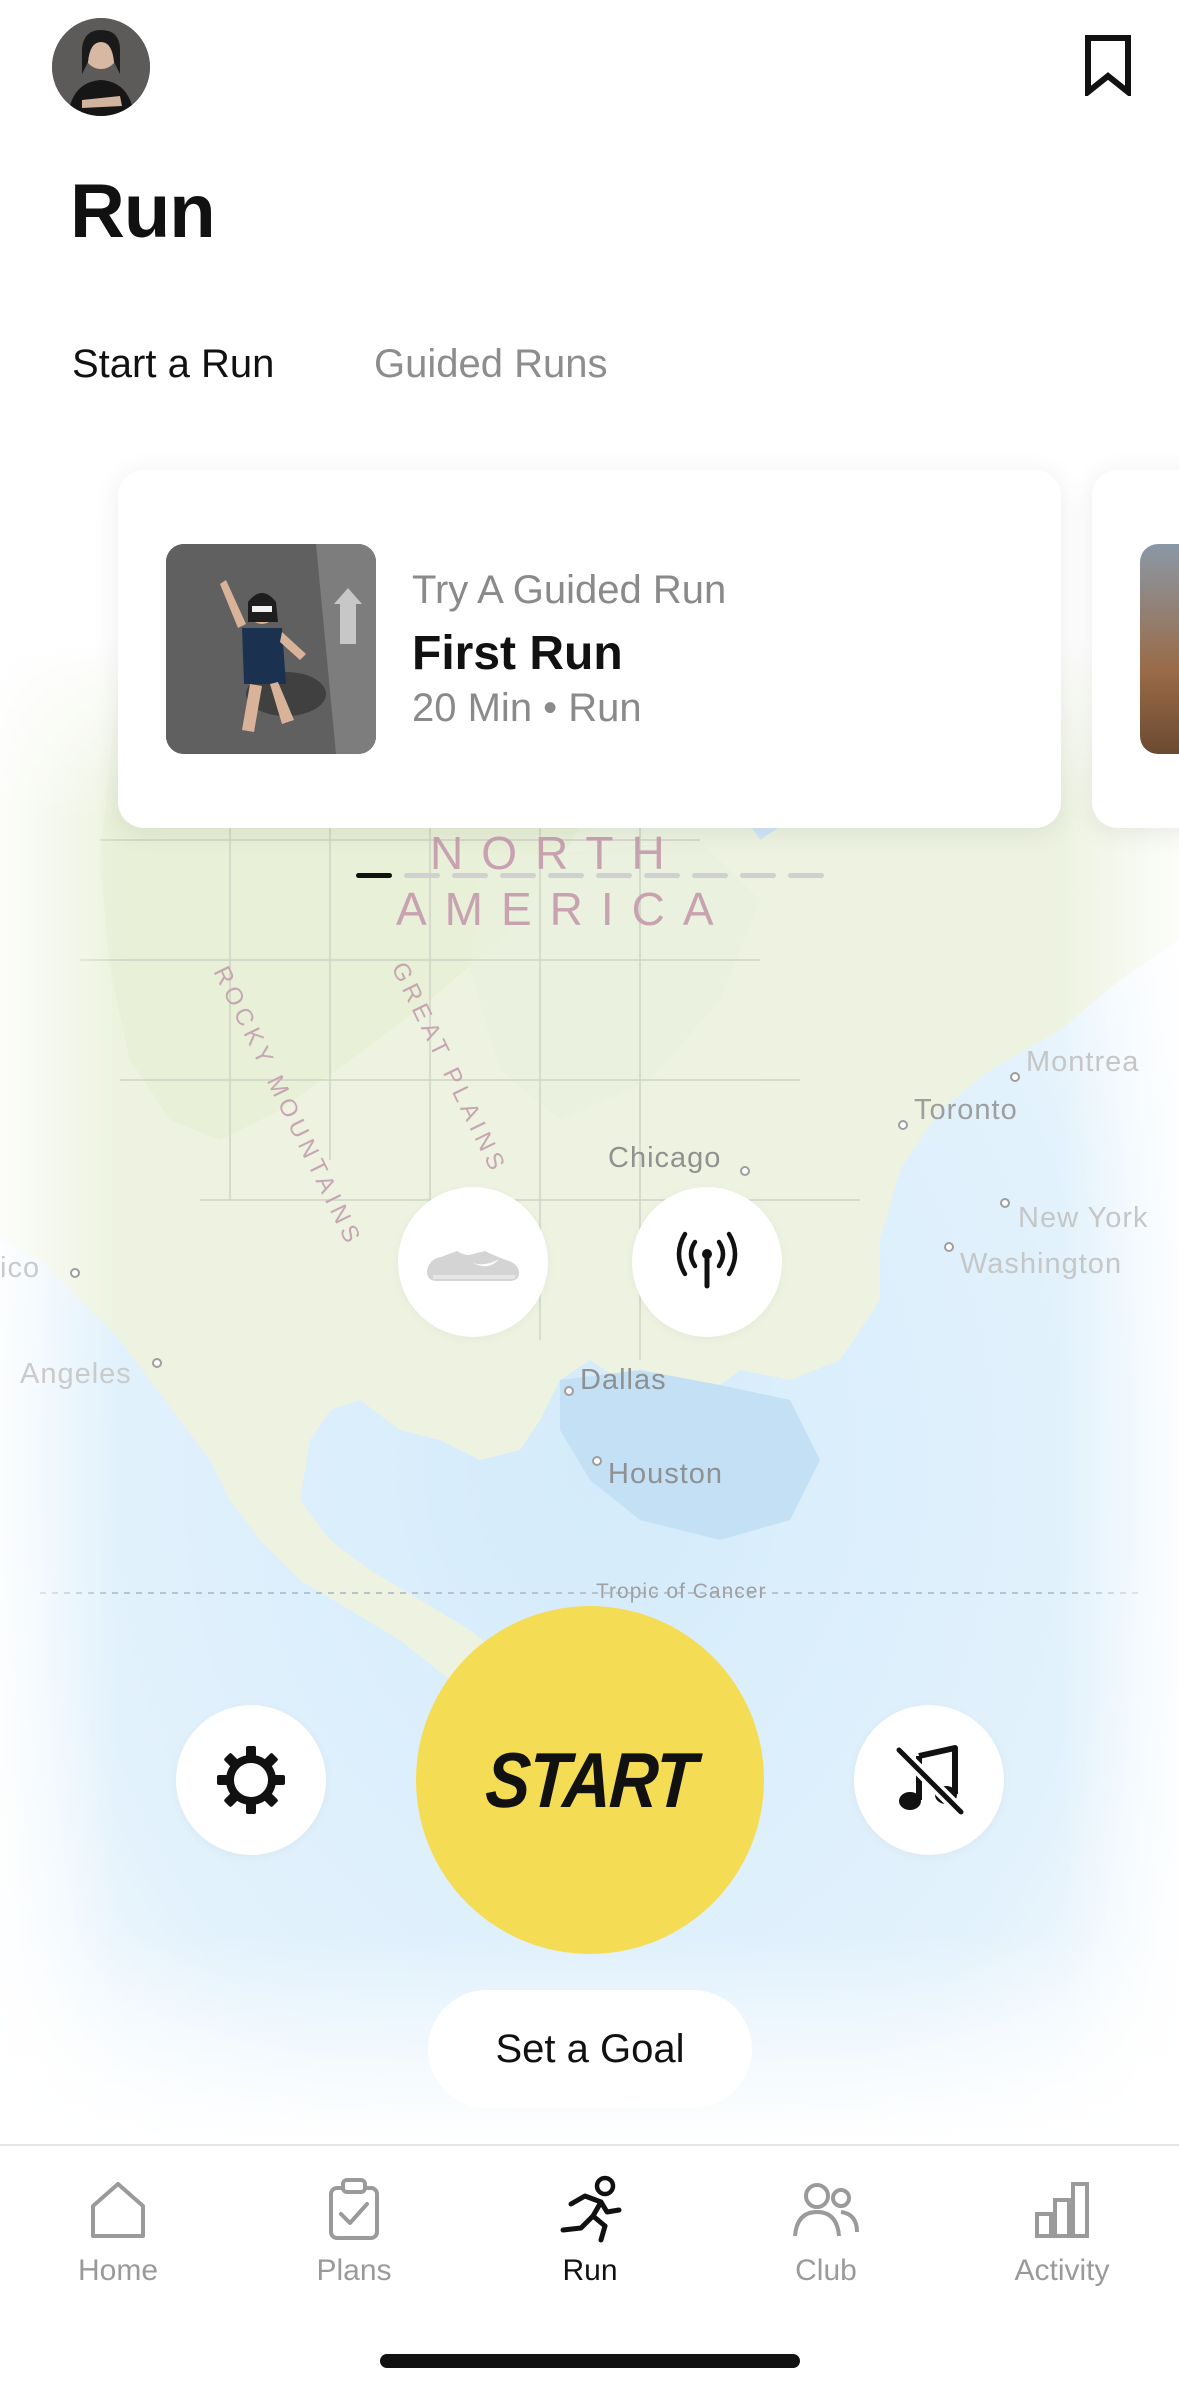  Describe the element at coordinates (527, 708) in the screenshot. I see `guided-run-meta: 20 Min • Run` at that location.